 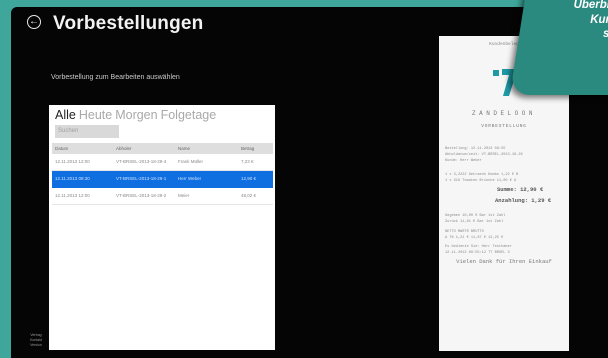 What do you see at coordinates (249, 195) in the screenshot?
I see `row-amount: 48,02 €` at bounding box center [249, 195].